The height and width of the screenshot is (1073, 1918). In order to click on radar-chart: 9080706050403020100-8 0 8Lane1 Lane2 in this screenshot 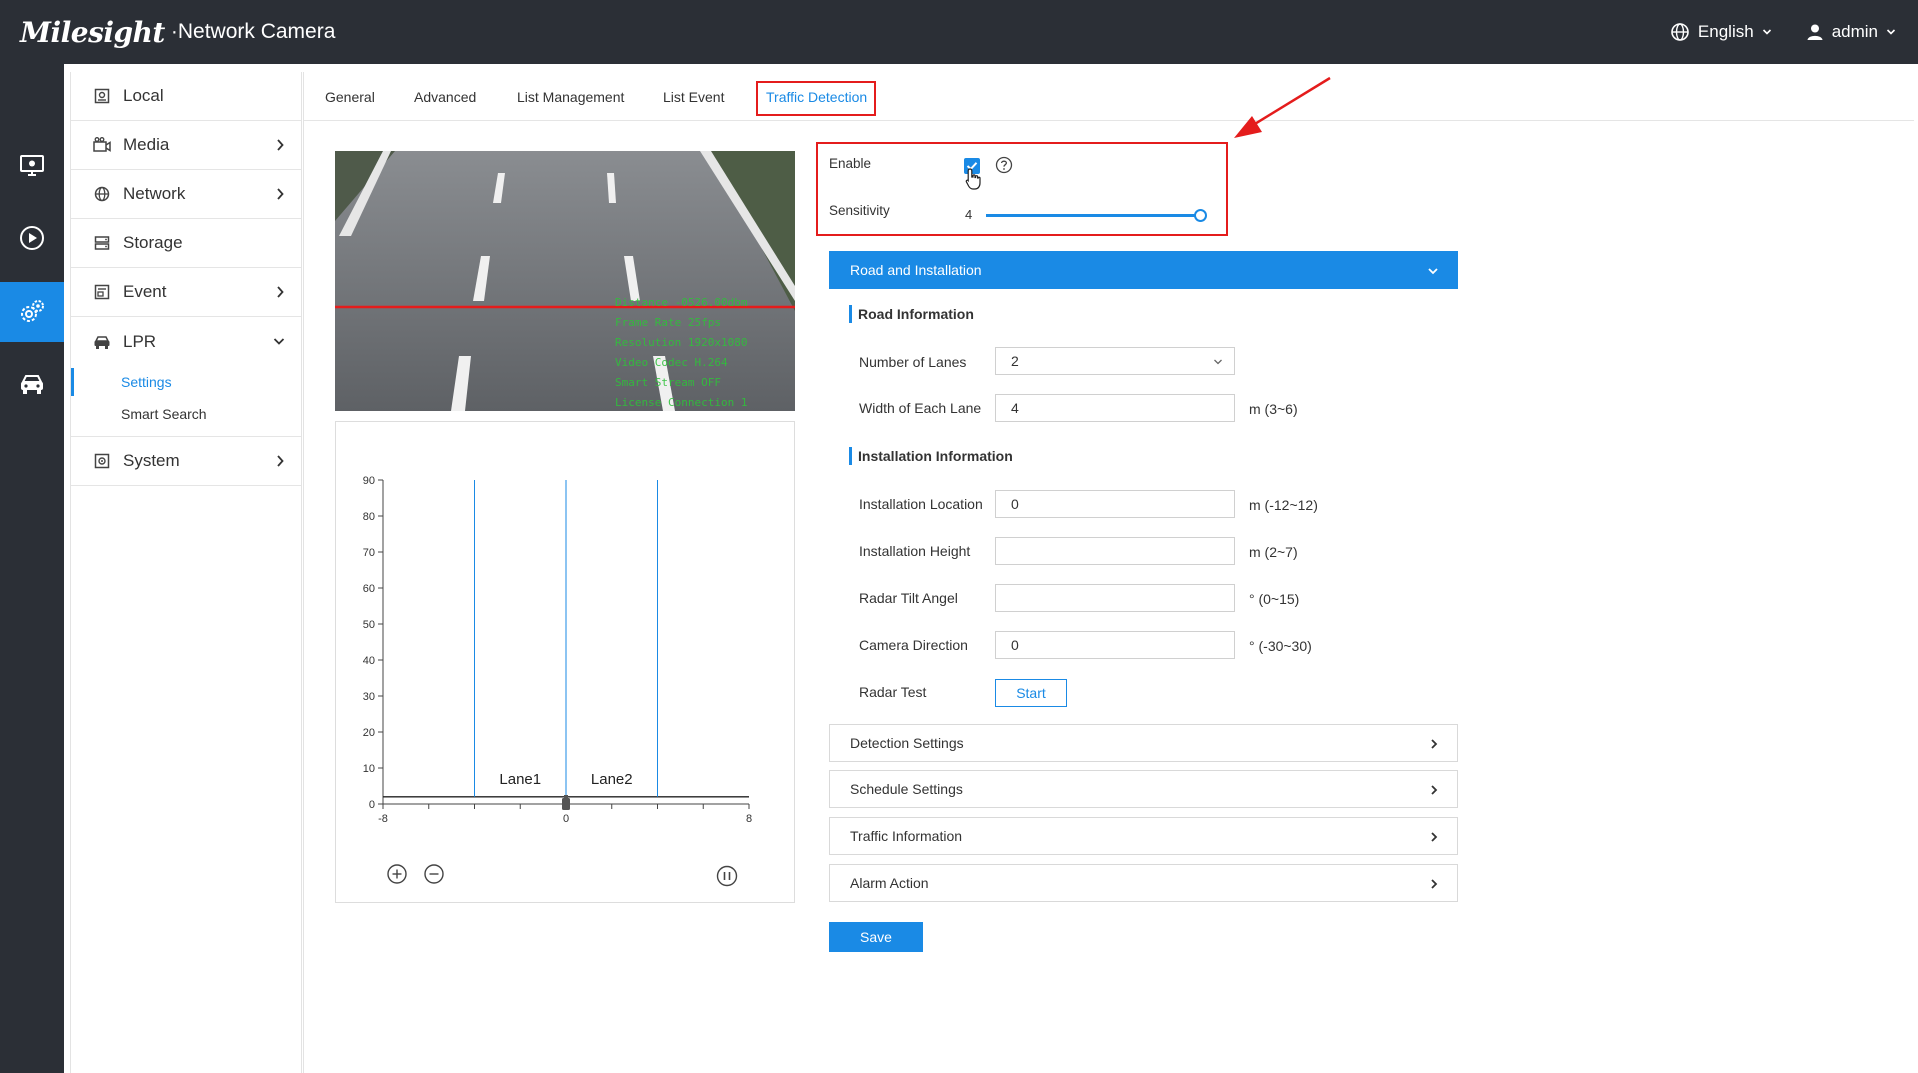, I will do `click(557, 650)`.